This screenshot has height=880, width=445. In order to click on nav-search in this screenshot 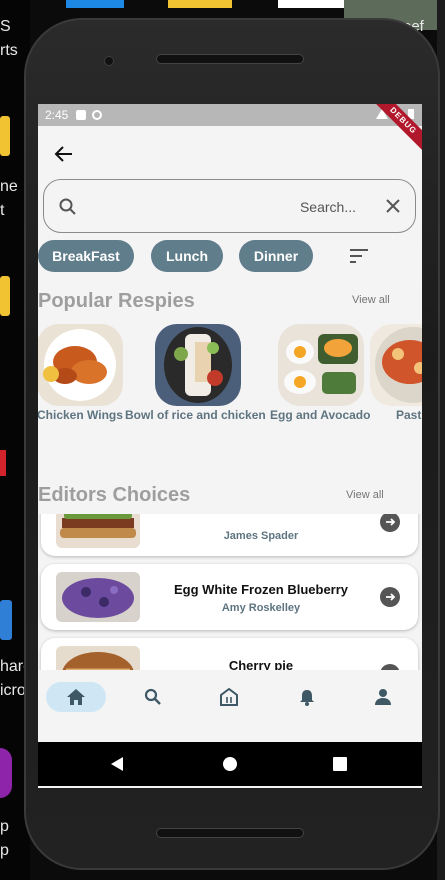, I will do `click(153, 697)`.